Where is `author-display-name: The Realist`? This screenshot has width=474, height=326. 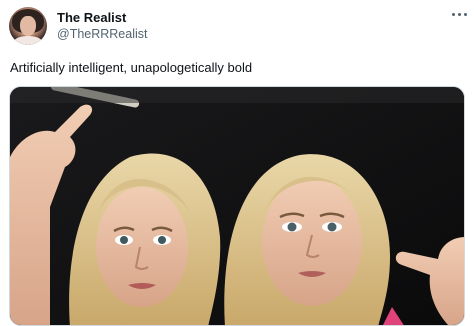 author-display-name: The Realist is located at coordinates (91, 17).